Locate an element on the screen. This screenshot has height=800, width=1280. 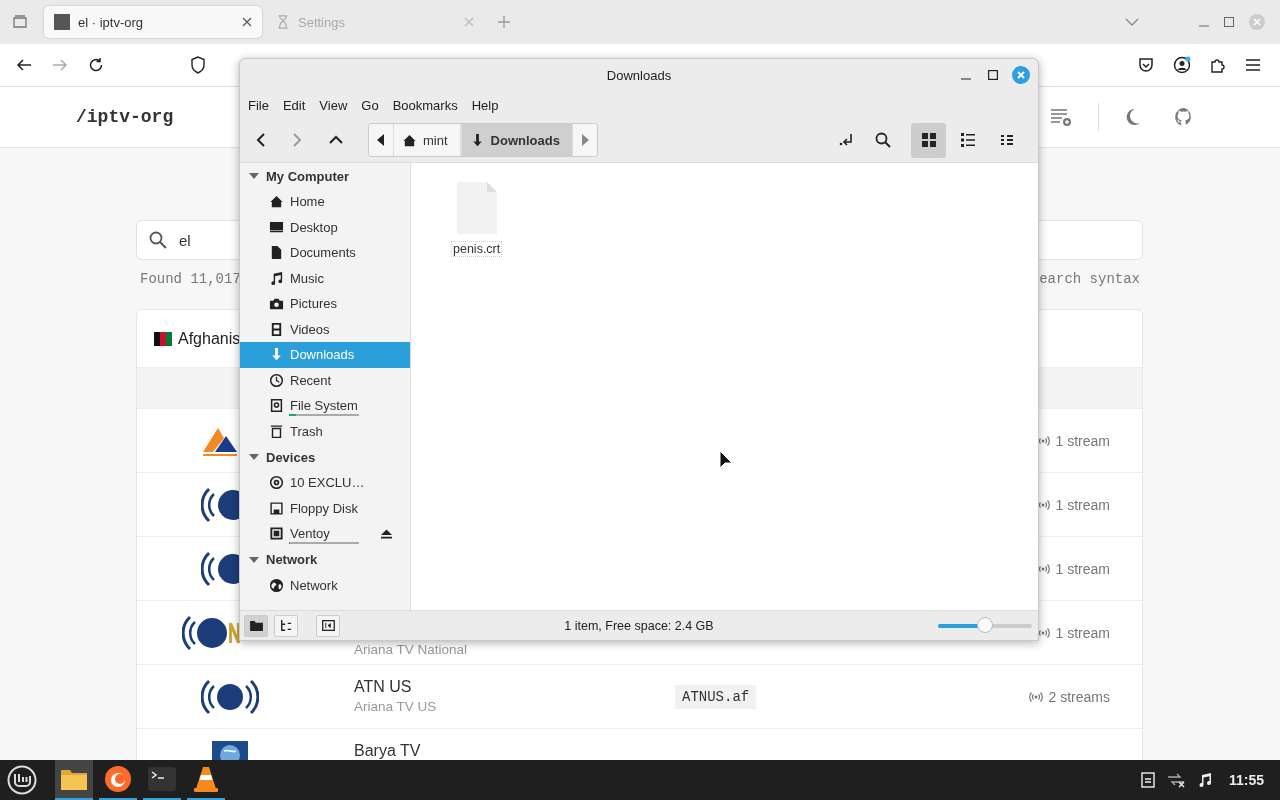
tab-list-icon is located at coordinates (20, 22).